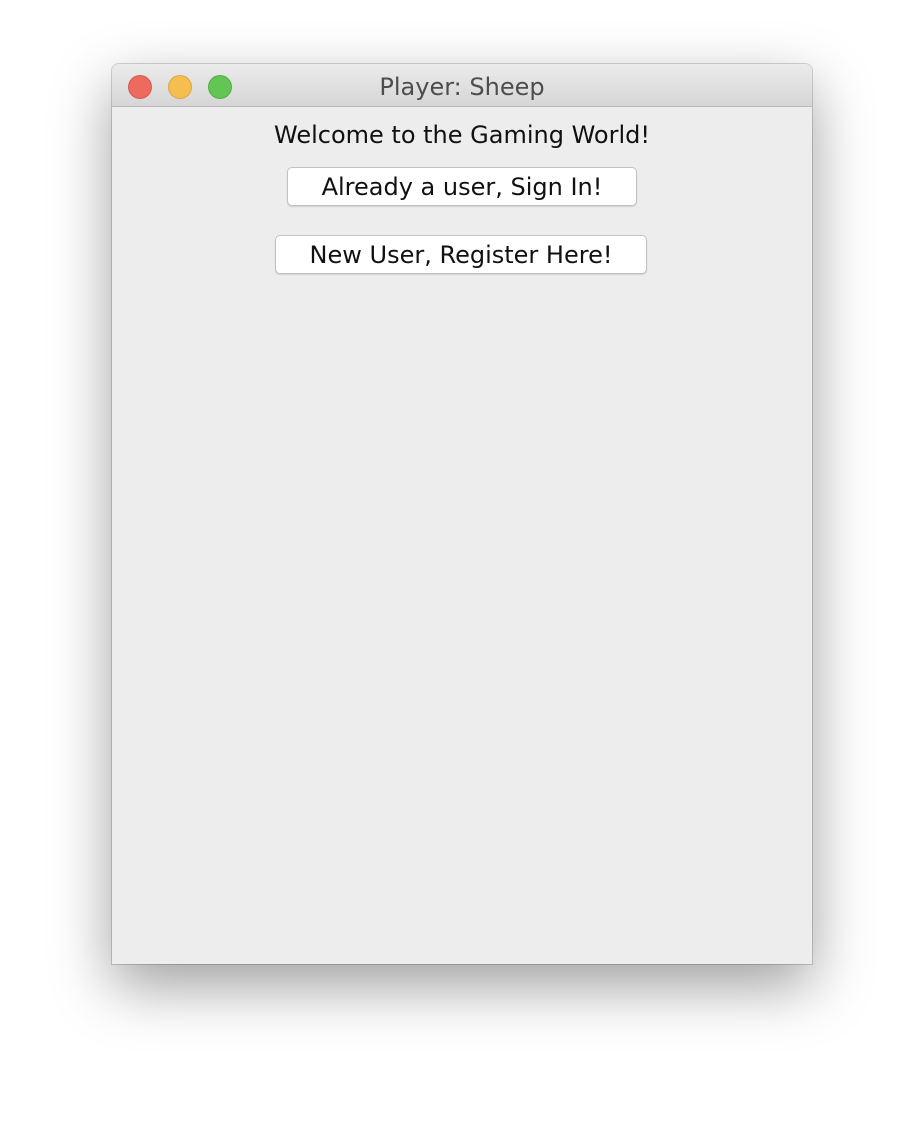 Image resolution: width=924 pixels, height=1124 pixels. What do you see at coordinates (462, 186) in the screenshot?
I see `sign-in-button: Already a user, Sign In!` at bounding box center [462, 186].